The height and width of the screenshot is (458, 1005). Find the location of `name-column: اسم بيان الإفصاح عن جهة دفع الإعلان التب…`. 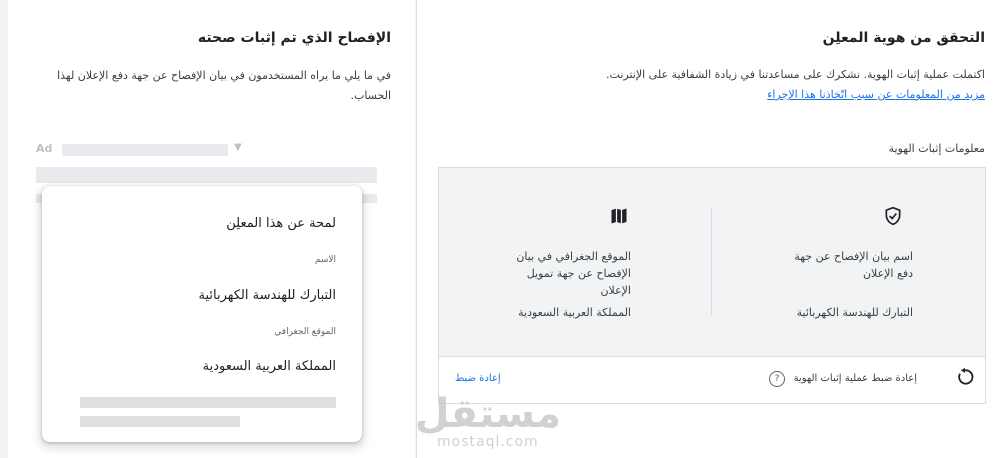

name-column: اسم بيان الإفصاح عن جهة دفع الإعلان التب… is located at coordinates (849, 262).